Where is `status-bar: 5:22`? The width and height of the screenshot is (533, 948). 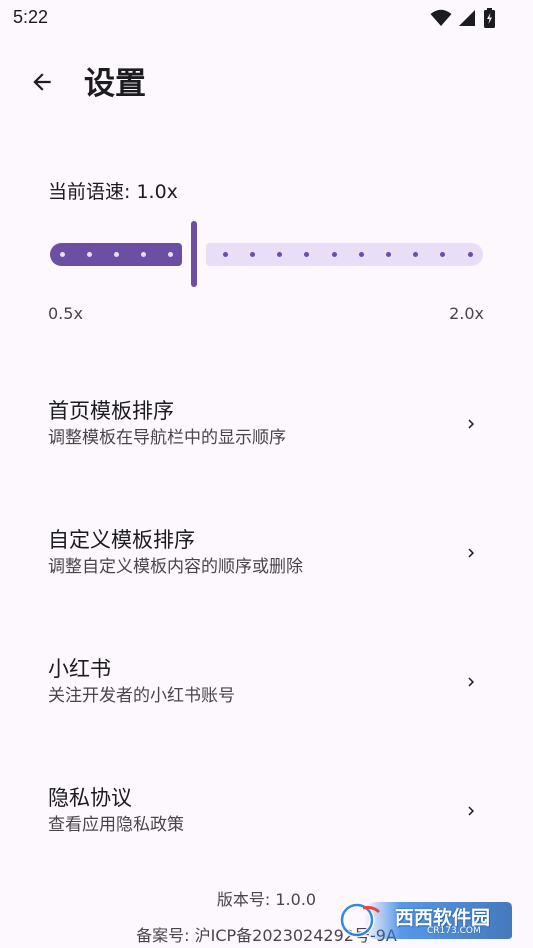
status-bar: 5:22 is located at coordinates (266, 18).